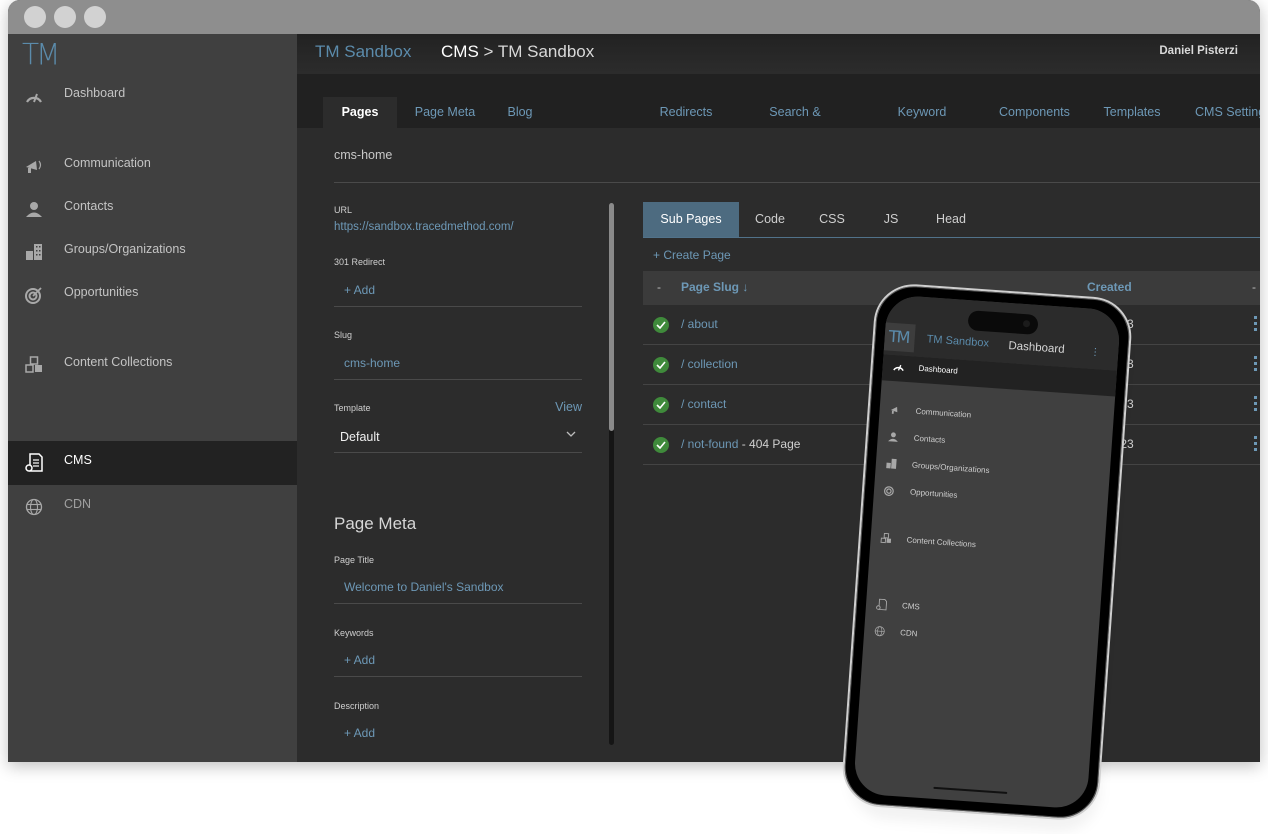 Image resolution: width=1268 pixels, height=834 pixels. What do you see at coordinates (343, 335) in the screenshot?
I see `slug-label: Slug` at bounding box center [343, 335].